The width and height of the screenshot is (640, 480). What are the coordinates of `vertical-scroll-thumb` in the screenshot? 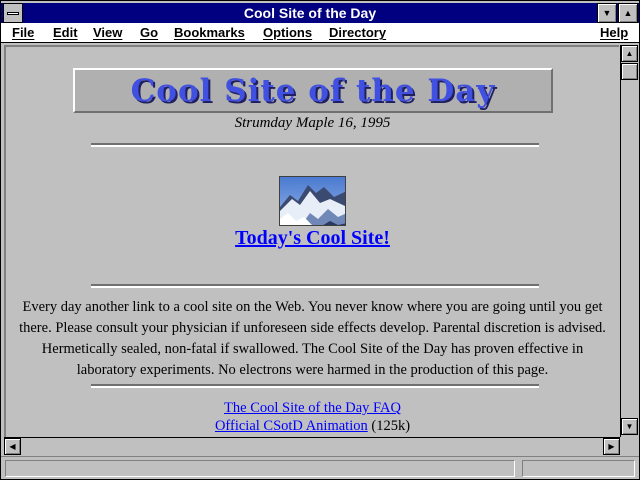 It's located at (629, 71).